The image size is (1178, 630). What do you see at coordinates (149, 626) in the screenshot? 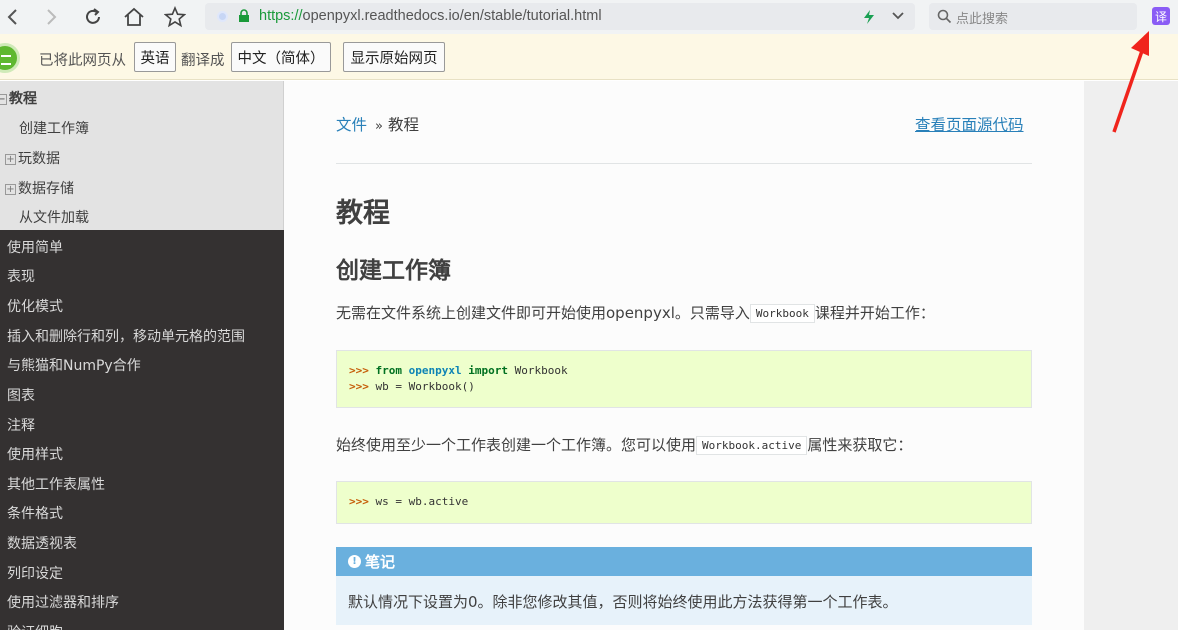
I see `sidebar-item-validating-cells: 验证细胞` at bounding box center [149, 626].